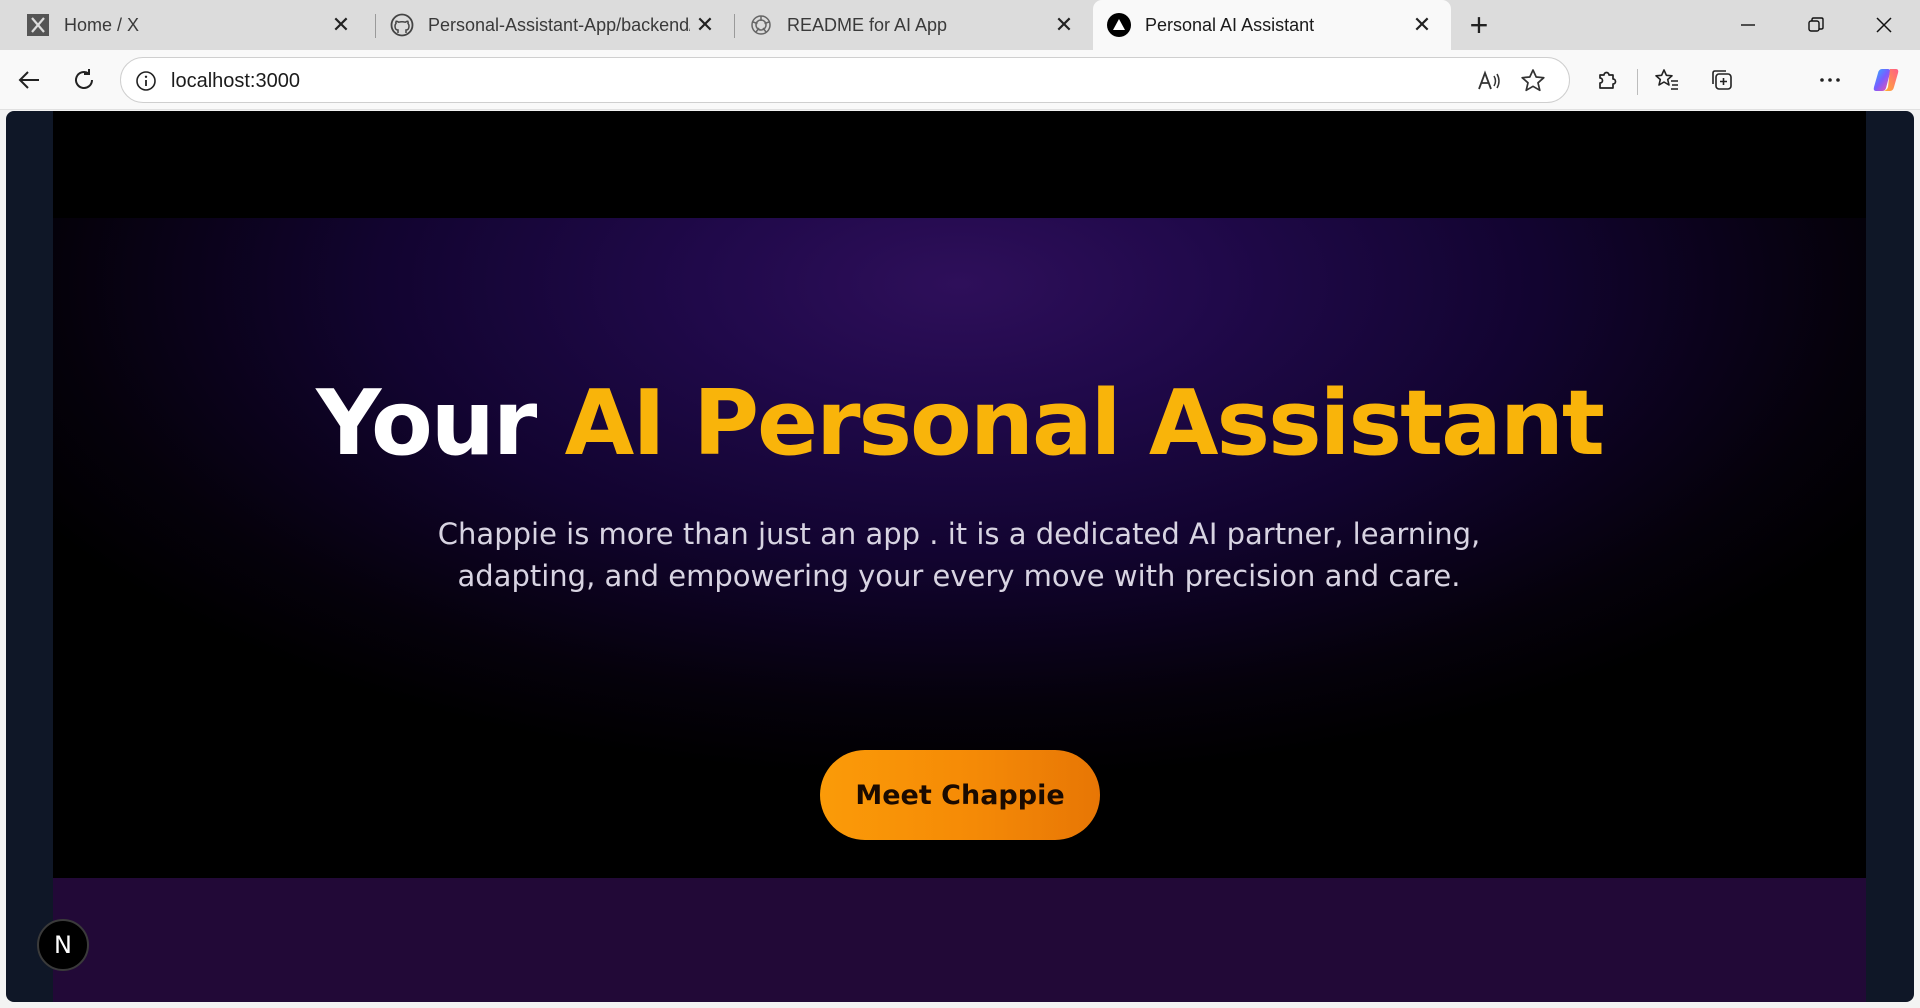 This screenshot has width=1920, height=1008. I want to click on tab-title: Personal-Assistant-App/backend/, so click(559, 24).